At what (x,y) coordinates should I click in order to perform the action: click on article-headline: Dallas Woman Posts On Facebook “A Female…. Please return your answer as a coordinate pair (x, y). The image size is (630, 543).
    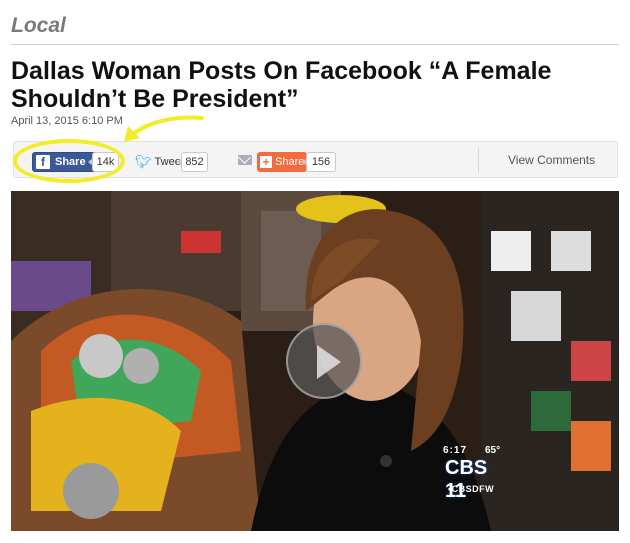
    Looking at the image, I should click on (281, 85).